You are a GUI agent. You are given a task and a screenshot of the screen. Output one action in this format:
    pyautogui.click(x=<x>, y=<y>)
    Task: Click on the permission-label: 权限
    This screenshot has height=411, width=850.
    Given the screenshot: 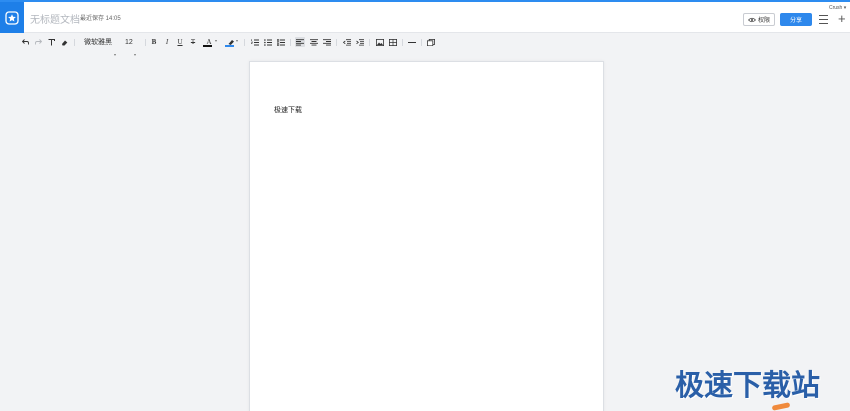 What is the action you would take?
    pyautogui.click(x=763, y=21)
    